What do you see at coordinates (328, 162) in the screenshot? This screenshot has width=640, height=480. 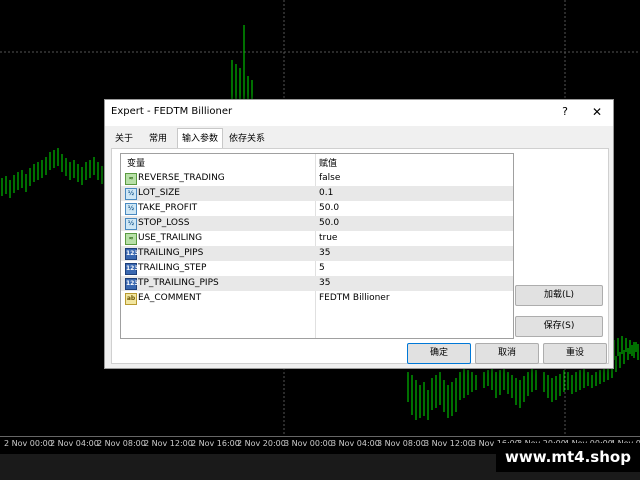 I see `column-header-value: 赋值` at bounding box center [328, 162].